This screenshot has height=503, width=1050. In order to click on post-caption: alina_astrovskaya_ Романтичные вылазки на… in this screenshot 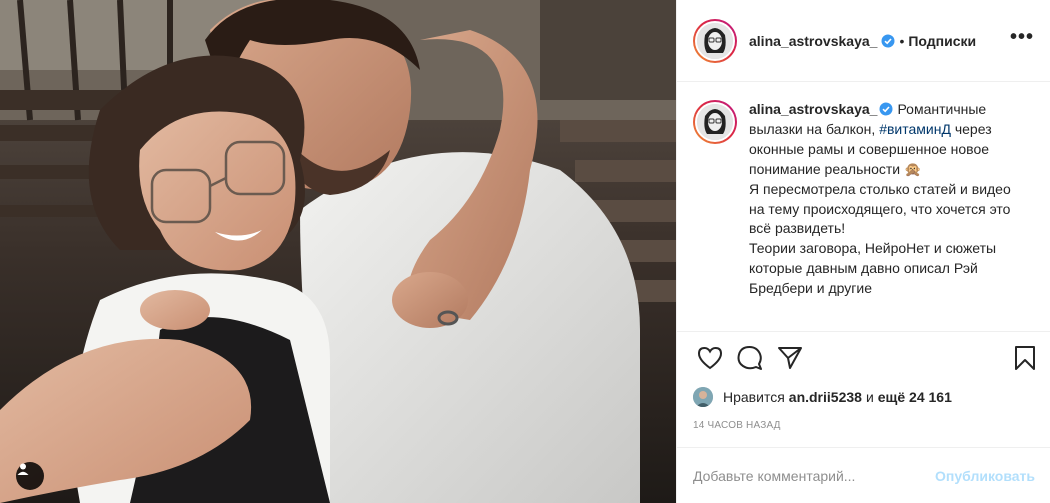, I will do `click(886, 215)`.